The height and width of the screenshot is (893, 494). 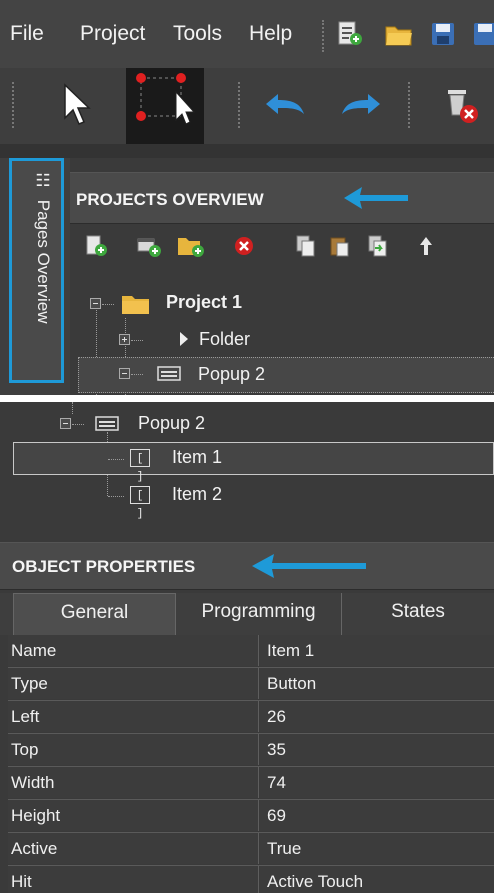 What do you see at coordinates (94, 614) in the screenshot?
I see `tab-general: General` at bounding box center [94, 614].